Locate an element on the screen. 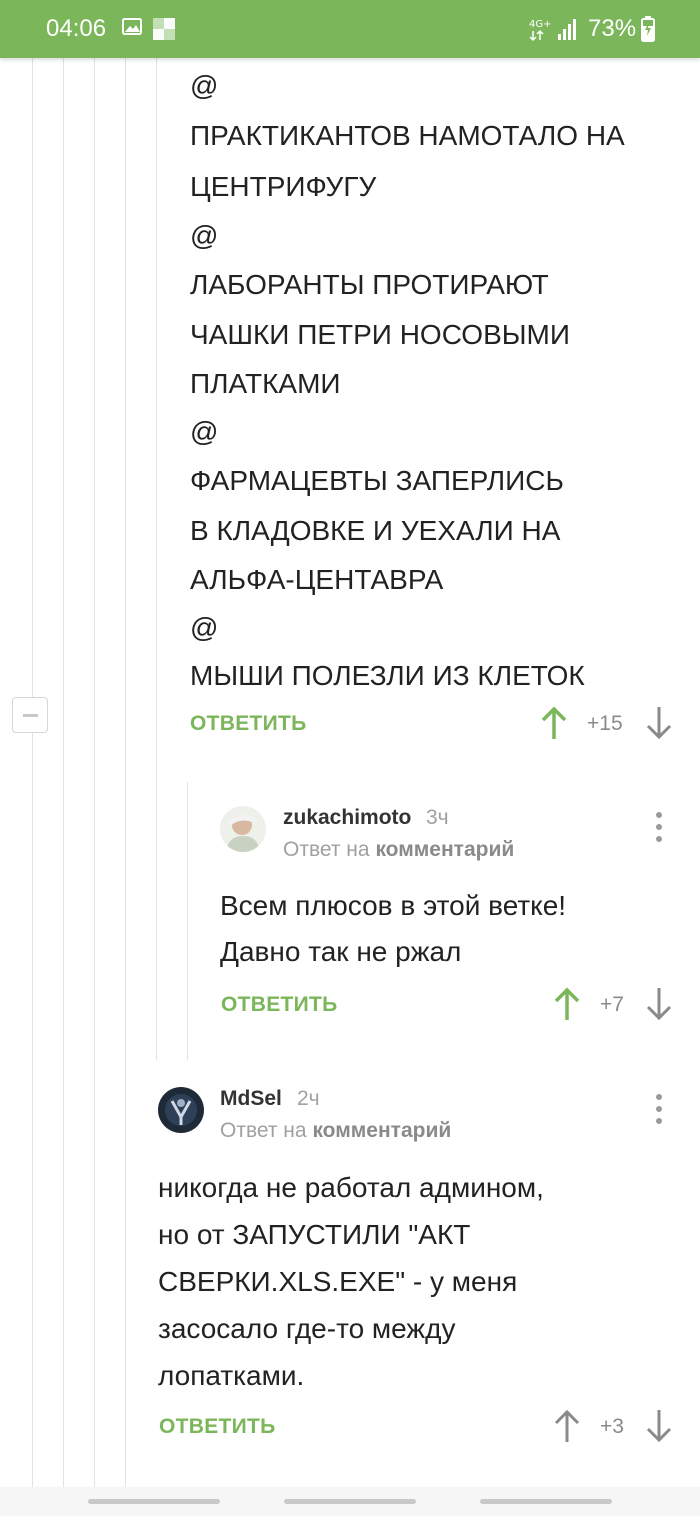 This screenshot has width=700, height=1516. comment-username: MdSel is located at coordinates (251, 1099).